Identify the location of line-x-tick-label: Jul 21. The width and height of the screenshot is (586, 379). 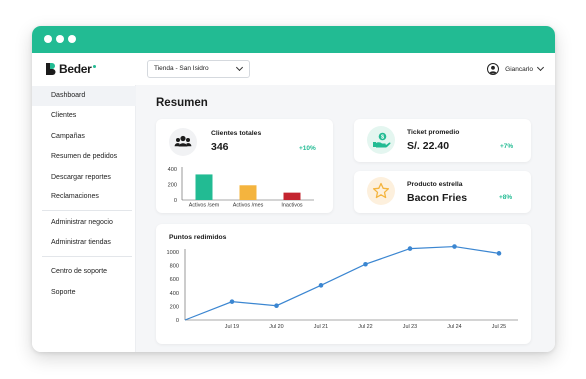
(321, 327).